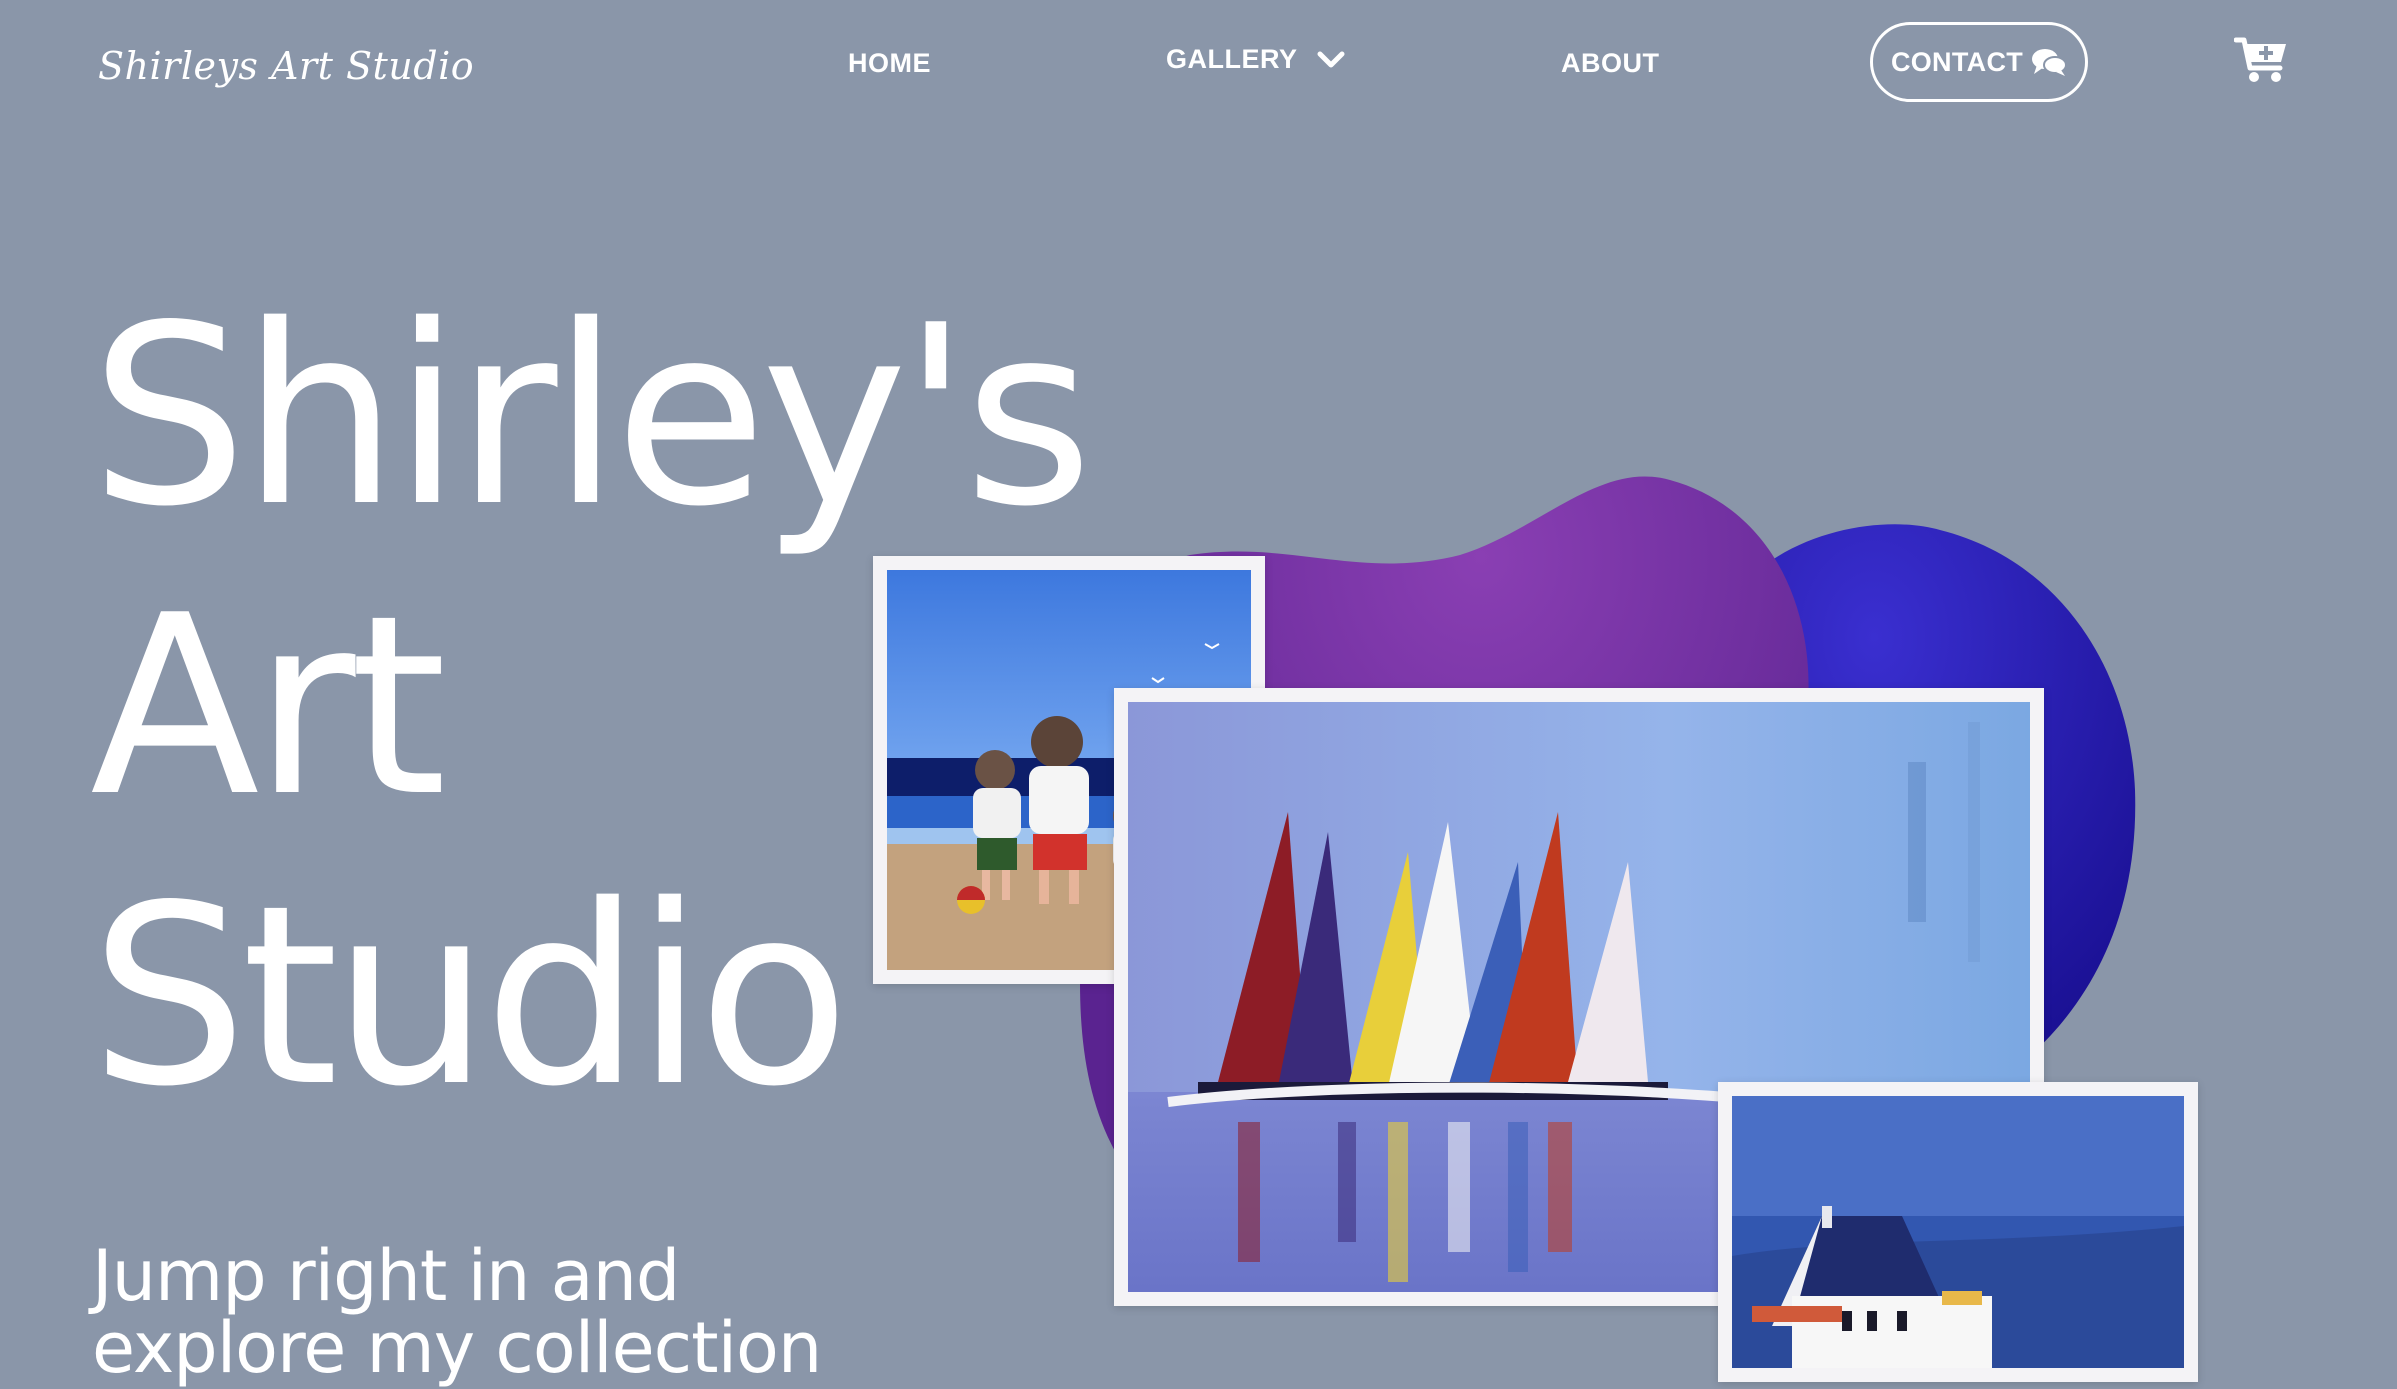 The image size is (2397, 1389). I want to click on cottage-painting, so click(1958, 1232).